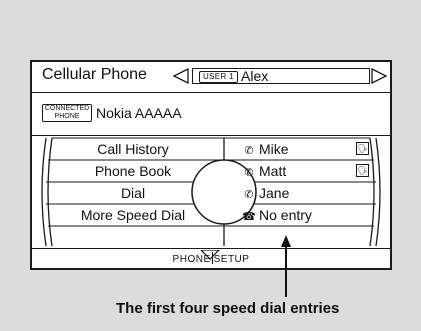  I want to click on pointer-arrow-icon, so click(286, 266).